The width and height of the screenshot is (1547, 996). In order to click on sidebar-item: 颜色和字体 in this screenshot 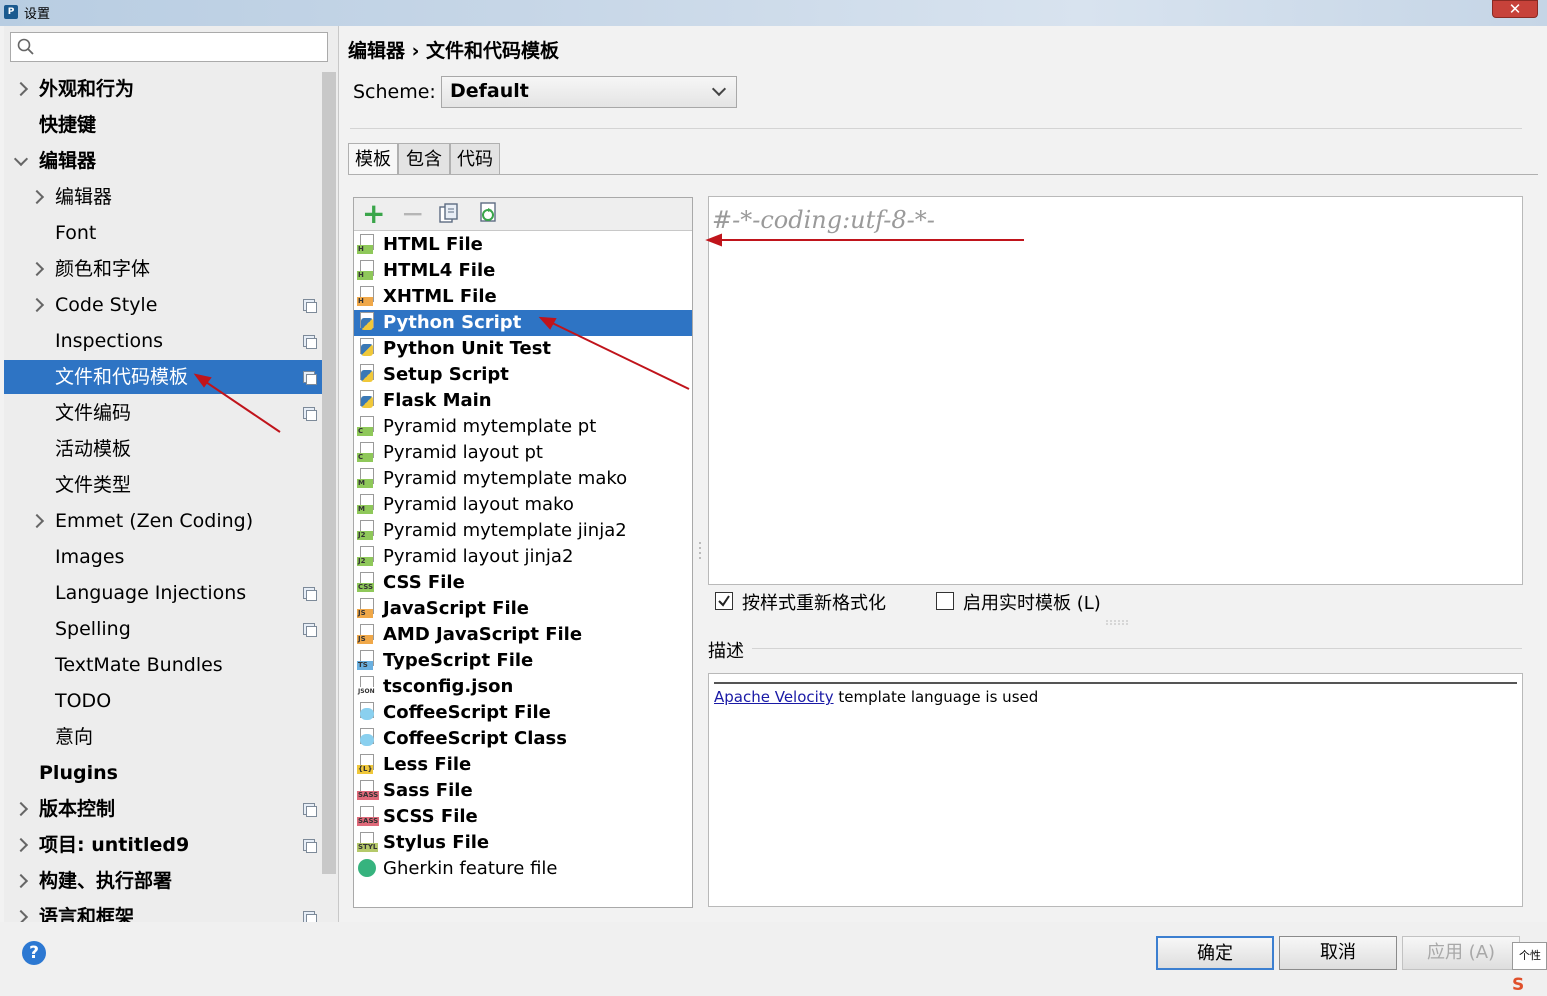, I will do `click(163, 269)`.